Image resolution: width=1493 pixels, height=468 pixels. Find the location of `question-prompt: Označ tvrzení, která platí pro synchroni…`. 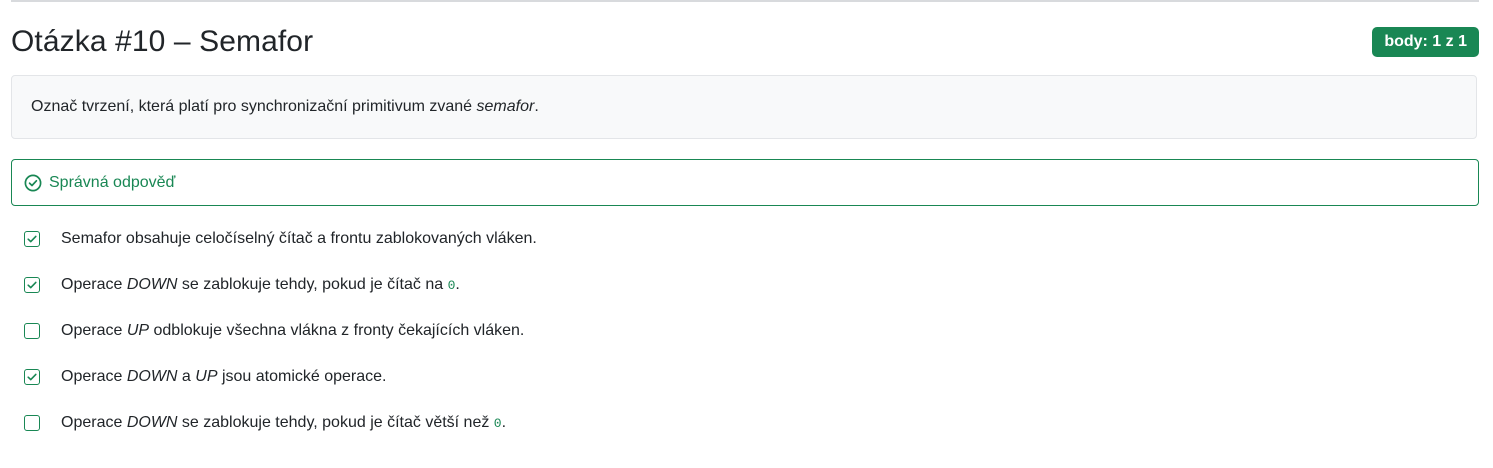

question-prompt: Označ tvrzení, která platí pro synchroni… is located at coordinates (744, 107).